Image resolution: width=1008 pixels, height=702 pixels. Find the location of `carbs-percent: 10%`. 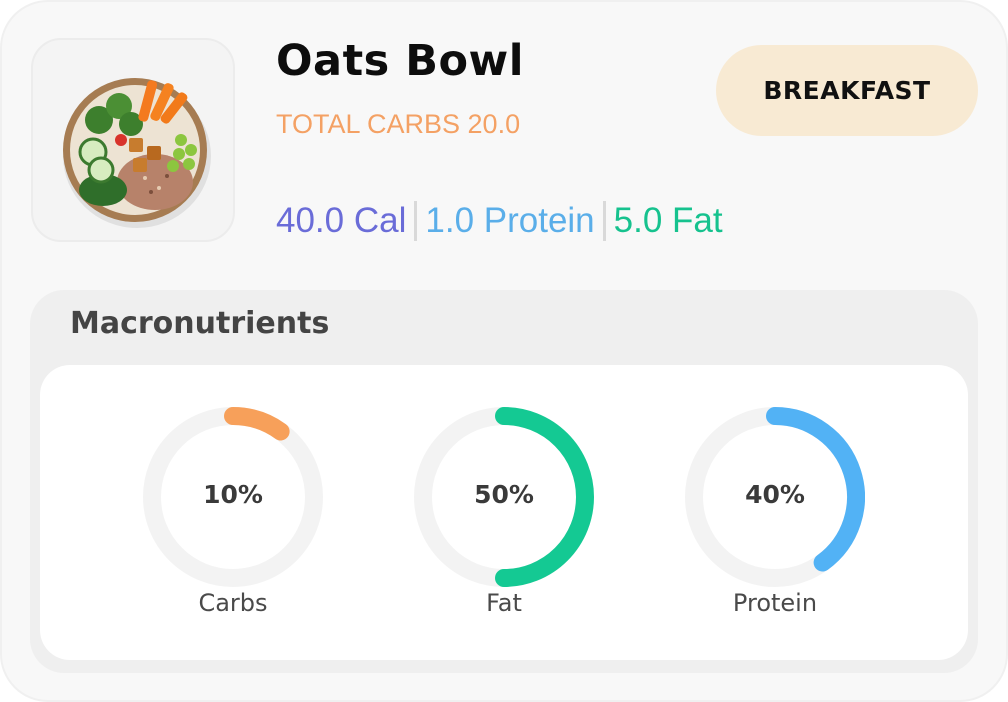

carbs-percent: 10% is located at coordinates (233, 494).